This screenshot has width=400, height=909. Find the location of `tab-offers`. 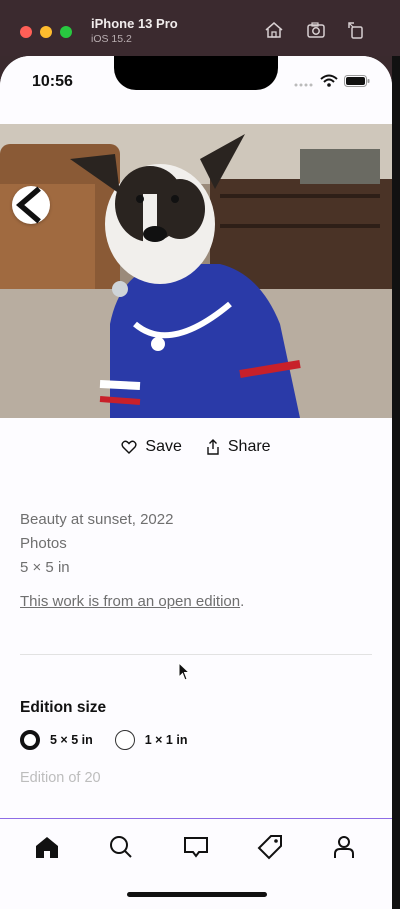

tab-offers is located at coordinates (270, 847).